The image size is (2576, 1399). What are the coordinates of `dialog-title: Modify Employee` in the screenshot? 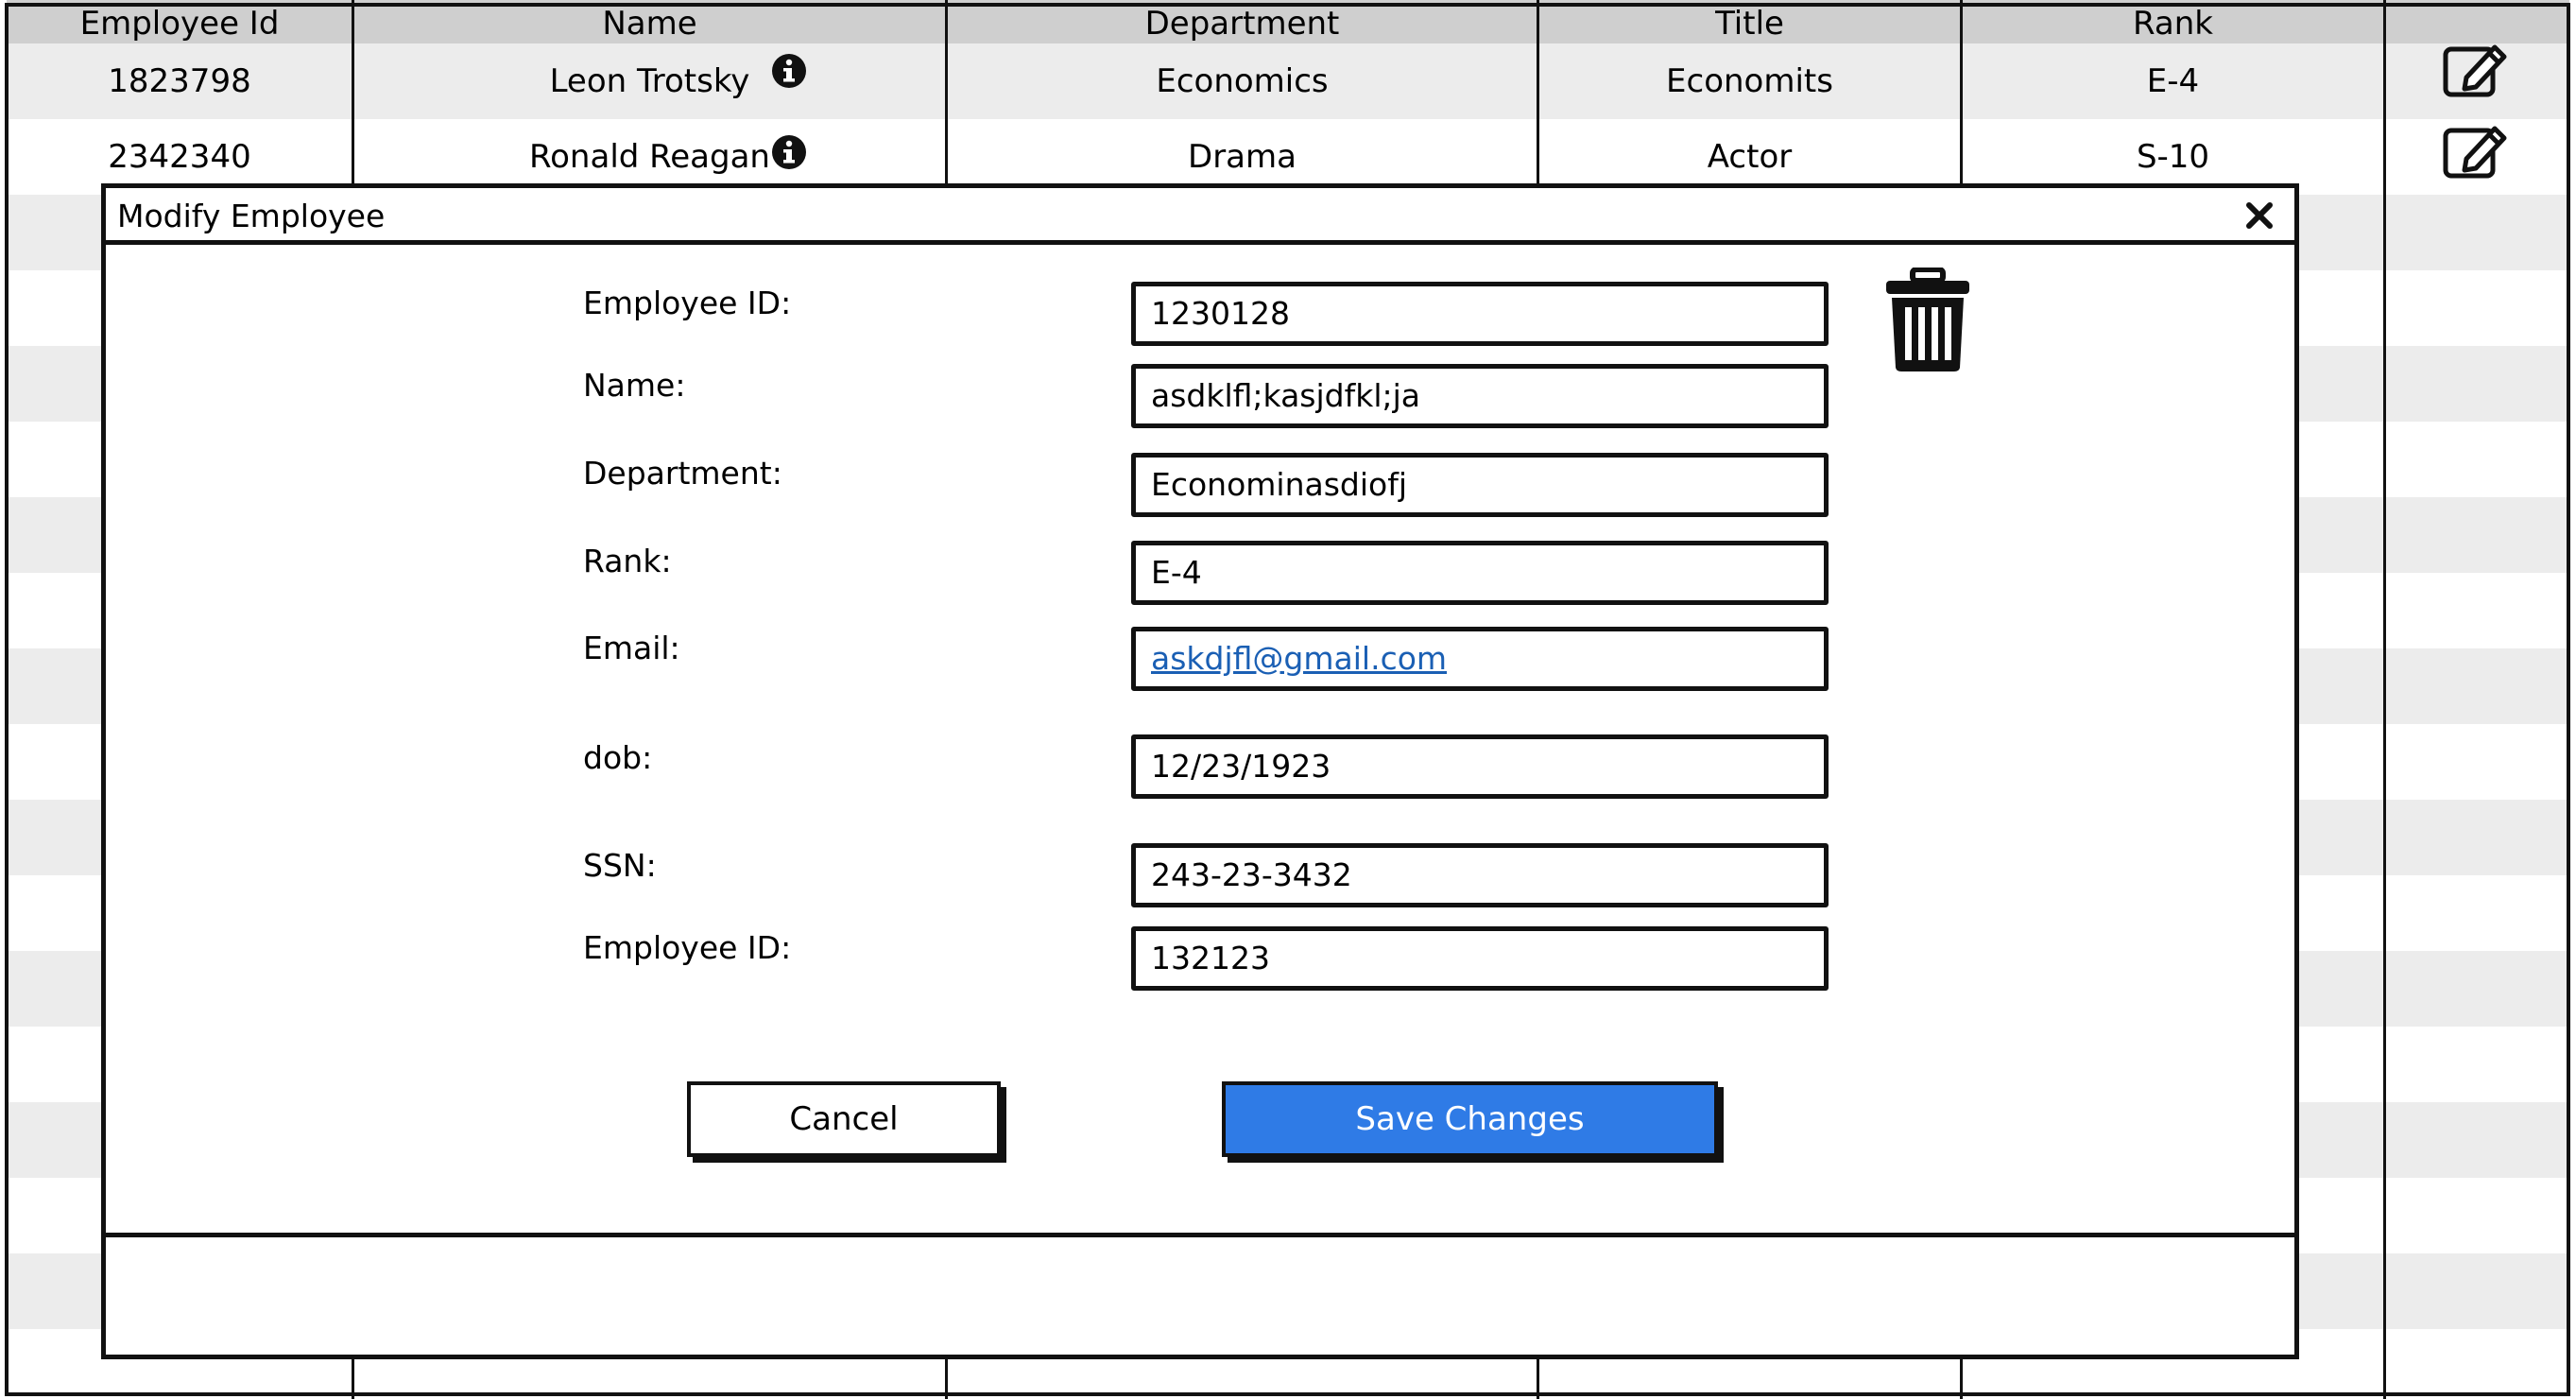 It's located at (251, 216).